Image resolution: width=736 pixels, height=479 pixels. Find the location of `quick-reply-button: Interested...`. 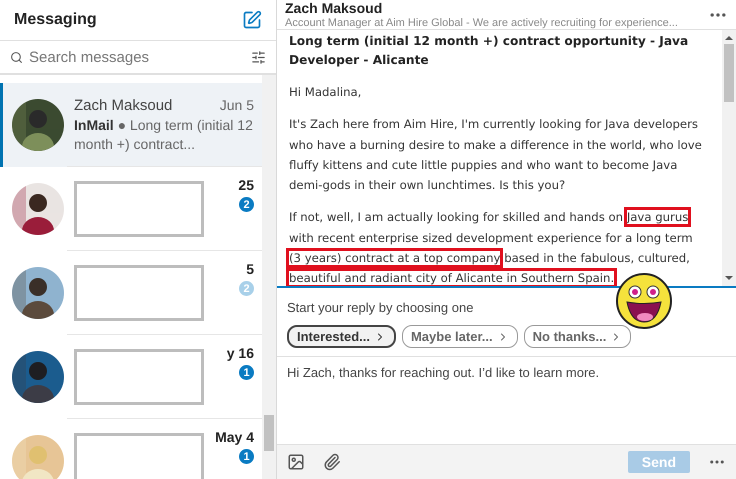

quick-reply-button: Interested... is located at coordinates (341, 336).